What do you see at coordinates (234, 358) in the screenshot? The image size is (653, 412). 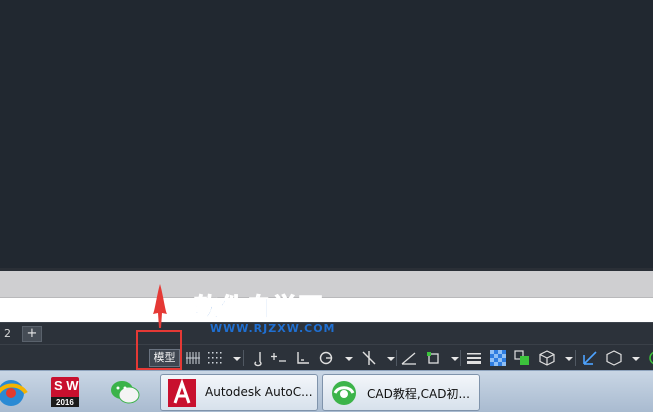 I see `dropdown-arrow-icon` at bounding box center [234, 358].